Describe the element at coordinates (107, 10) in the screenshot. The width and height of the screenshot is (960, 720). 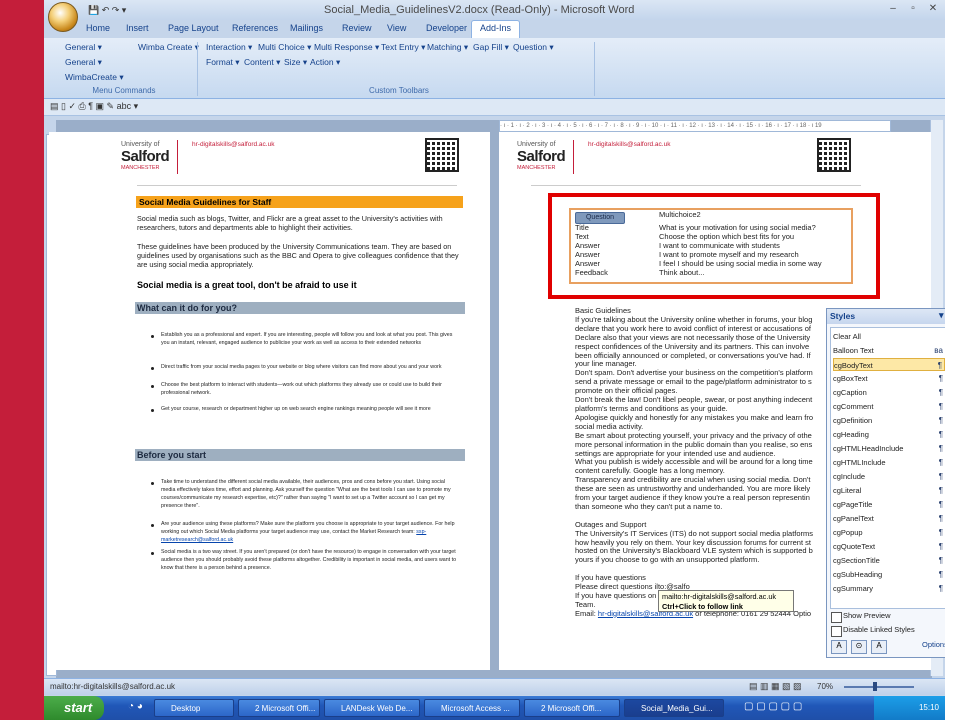
I see `quick-access-toolbar: 💾 ↶ ↷ ▾` at that location.